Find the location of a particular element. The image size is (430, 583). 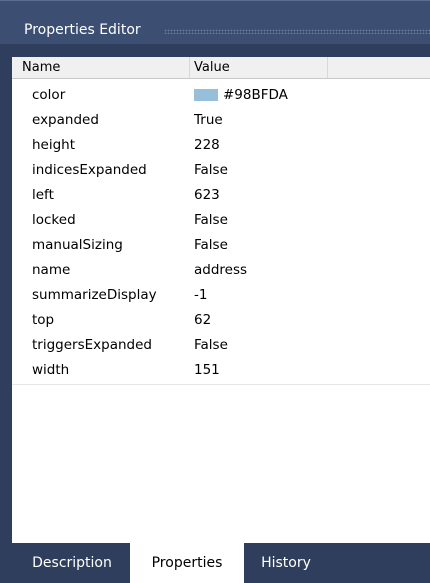

property-row-left: left 623 is located at coordinates (221, 195).